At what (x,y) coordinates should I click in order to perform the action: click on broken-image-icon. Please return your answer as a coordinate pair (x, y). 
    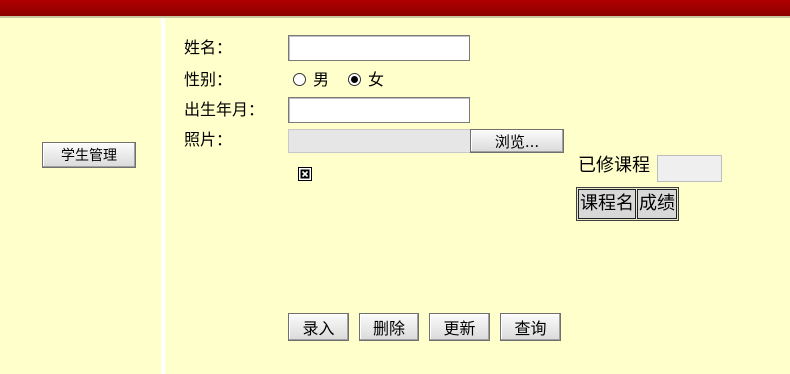
    Looking at the image, I should click on (305, 174).